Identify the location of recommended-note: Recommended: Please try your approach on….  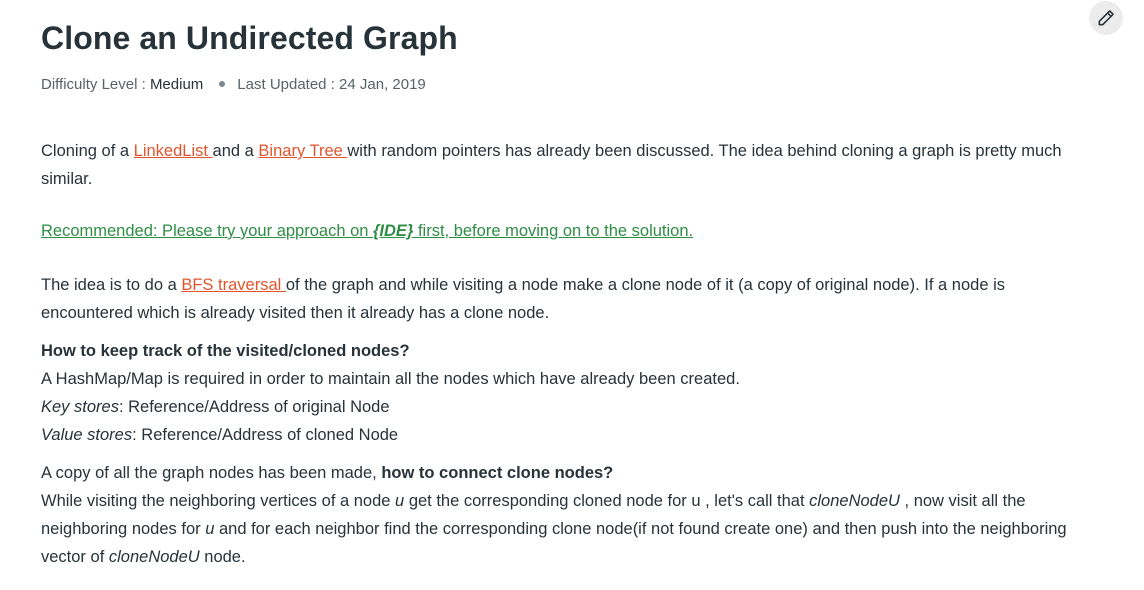
(367, 231).